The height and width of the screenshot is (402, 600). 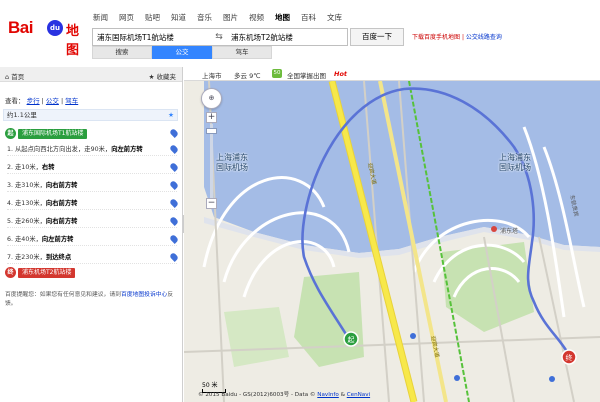 I want to click on copyright-amp: &, so click(x=342, y=395).